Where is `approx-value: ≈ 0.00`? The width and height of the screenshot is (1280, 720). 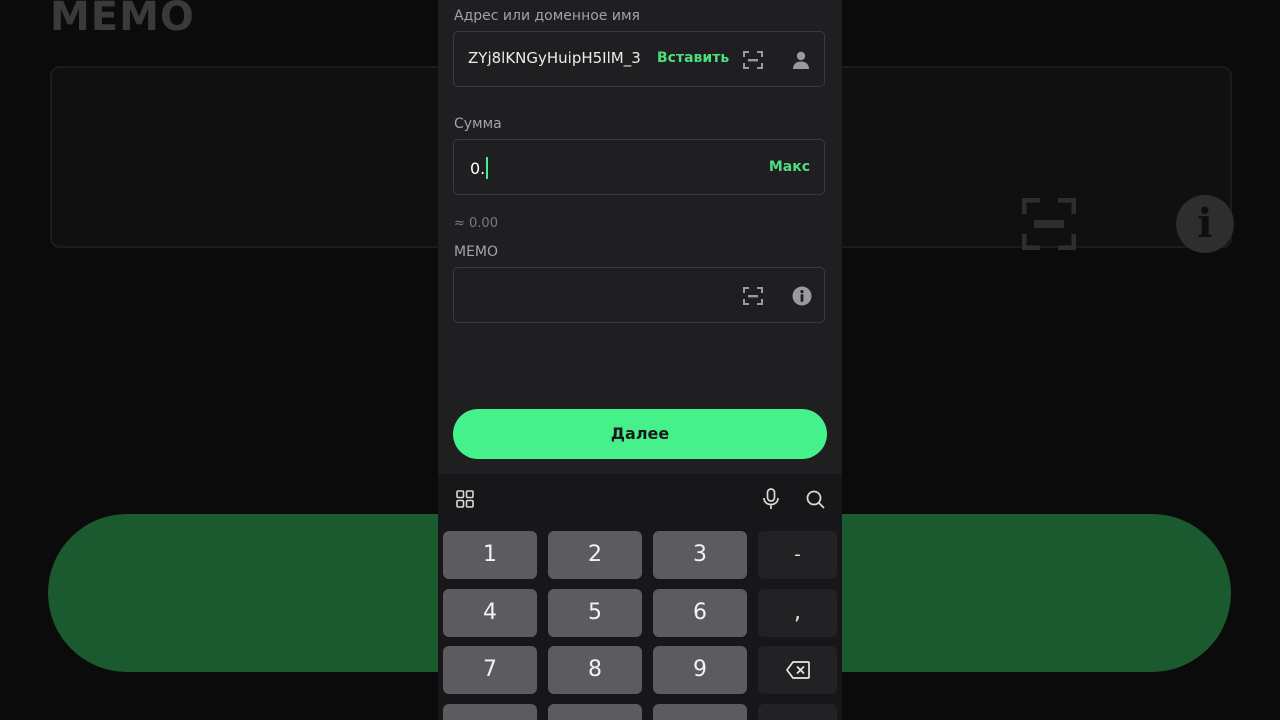
approx-value: ≈ 0.00 is located at coordinates (476, 223).